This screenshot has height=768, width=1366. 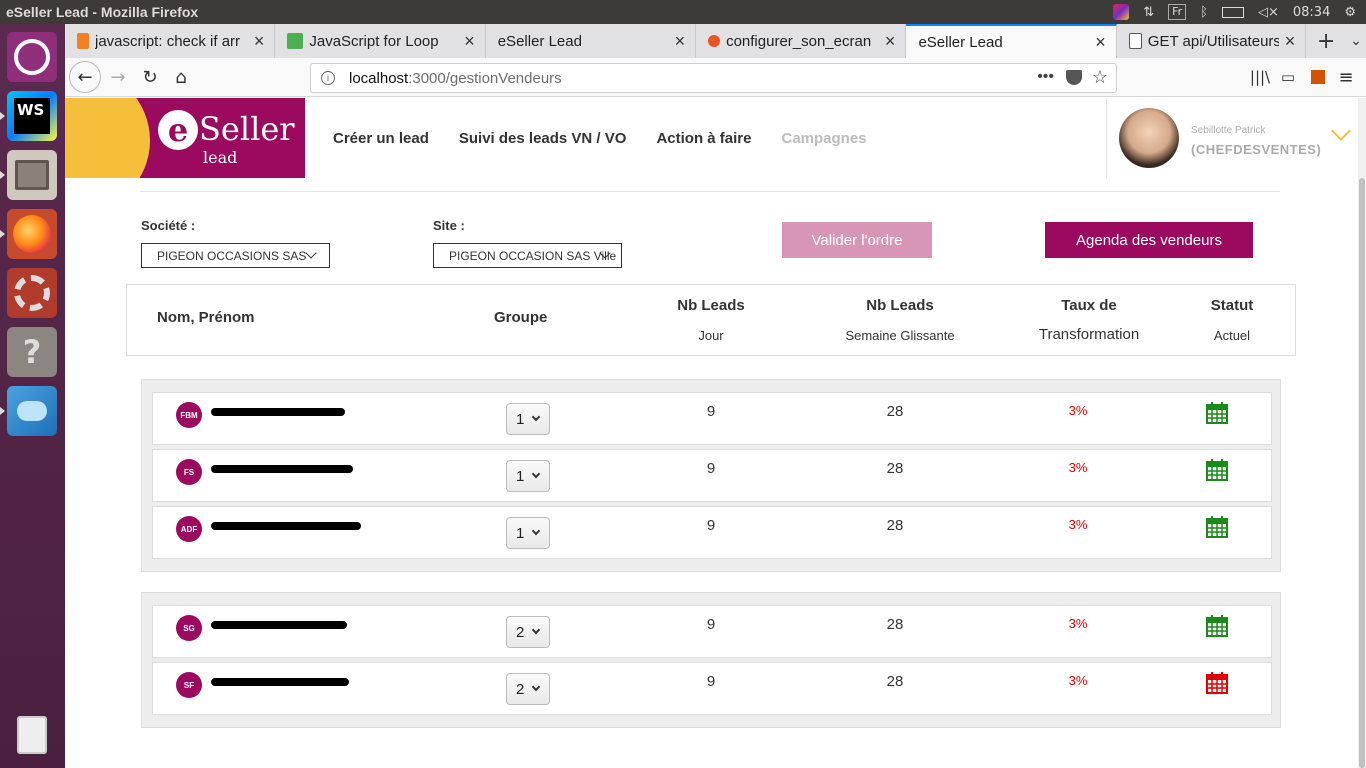 I want to click on w3schools-icon, so click(x=295, y=41).